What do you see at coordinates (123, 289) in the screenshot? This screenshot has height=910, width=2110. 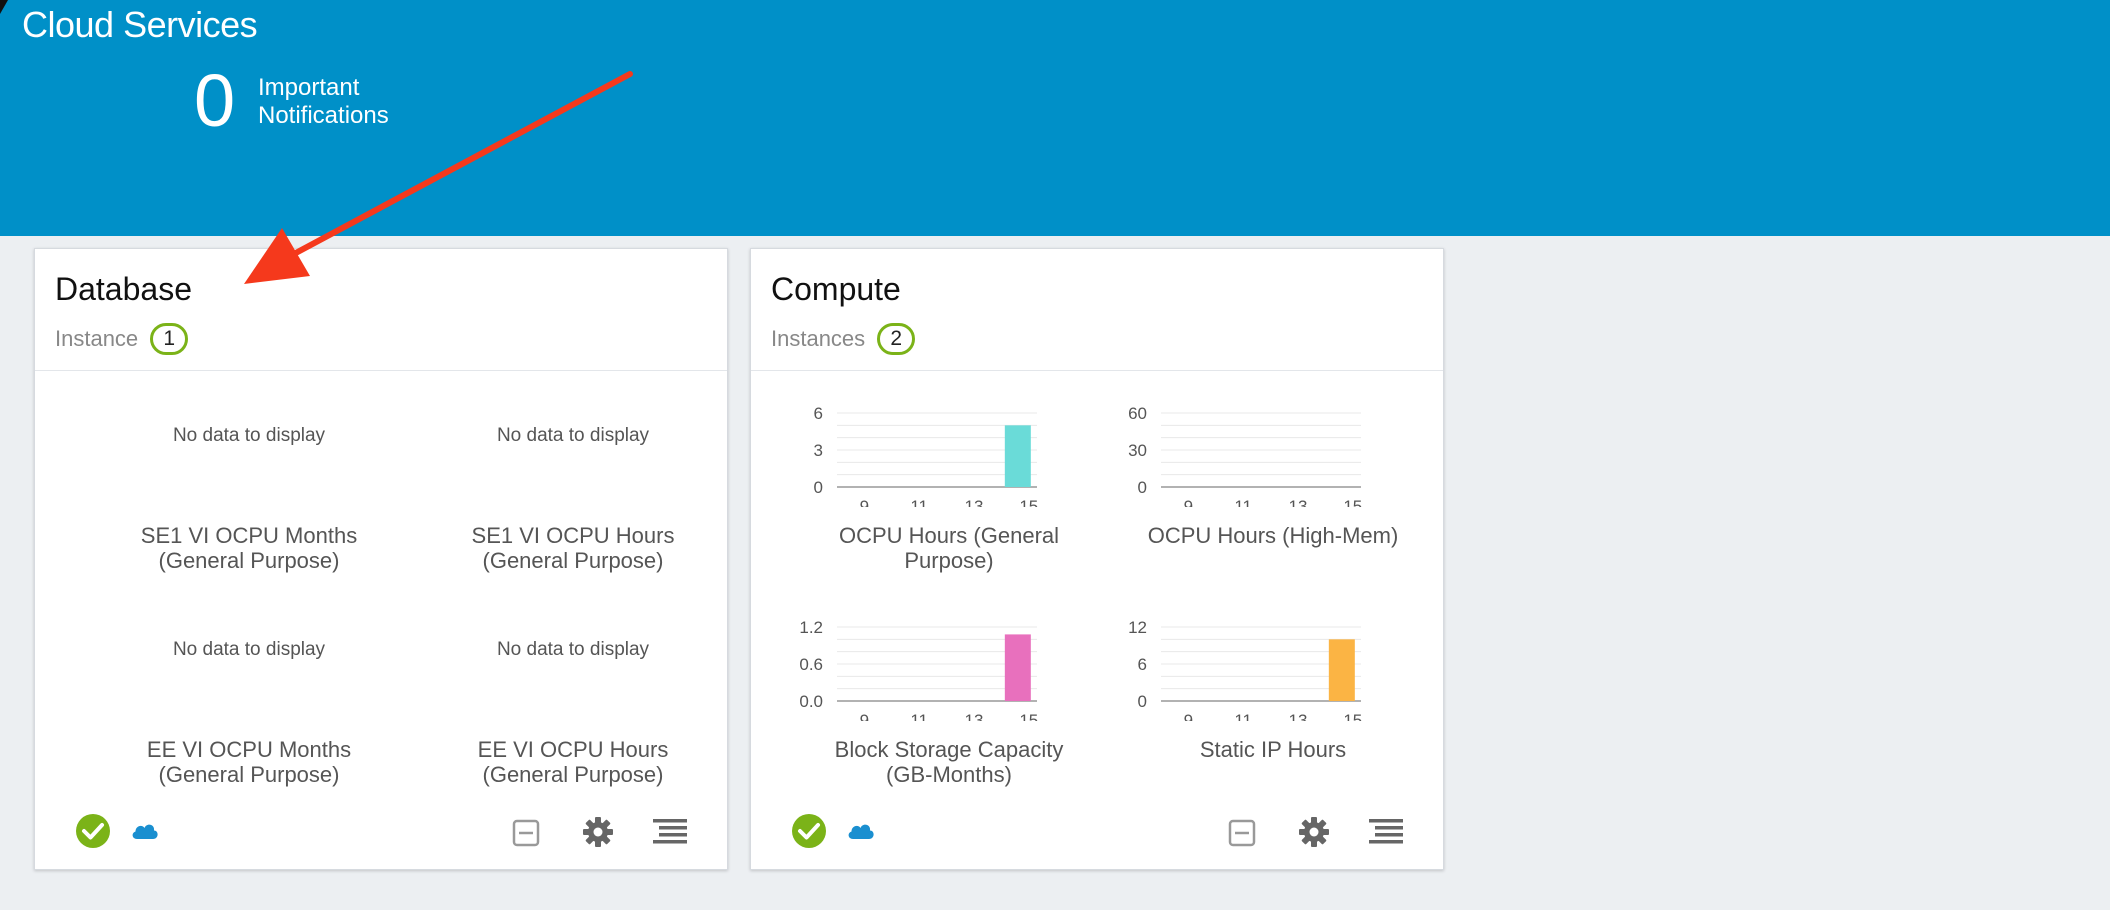 I see `card-title: Database` at bounding box center [123, 289].